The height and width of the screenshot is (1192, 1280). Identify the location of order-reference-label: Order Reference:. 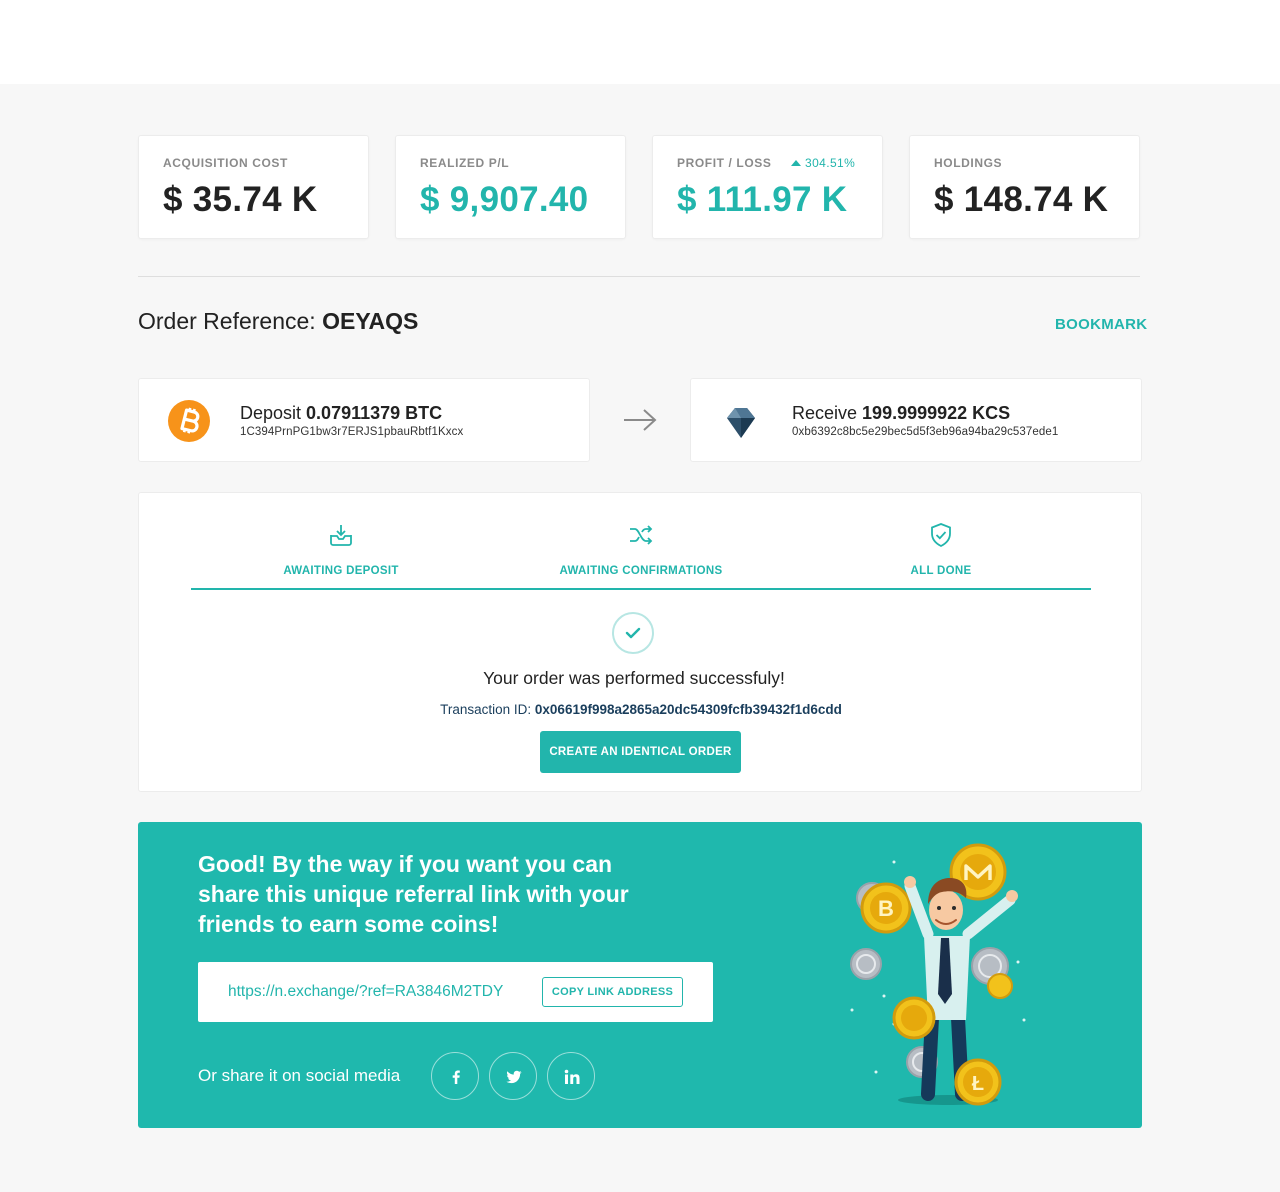
(227, 321).